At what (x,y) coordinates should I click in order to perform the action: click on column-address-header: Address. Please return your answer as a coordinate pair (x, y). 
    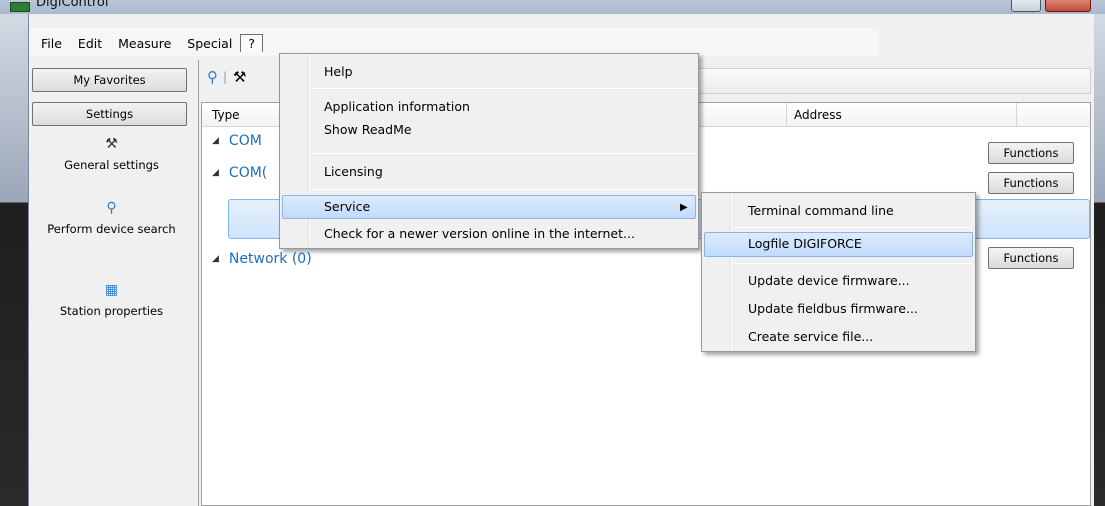
    Looking at the image, I should click on (818, 115).